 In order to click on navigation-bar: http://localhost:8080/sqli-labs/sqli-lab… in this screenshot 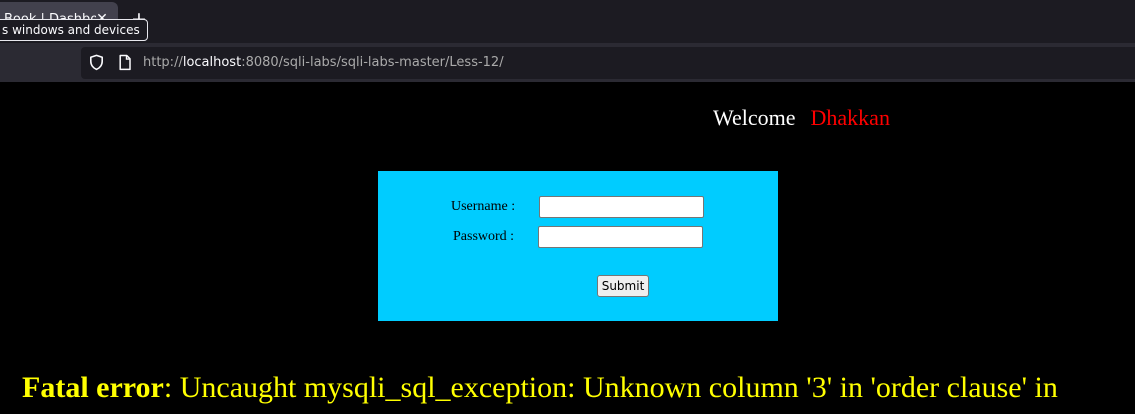, I will do `click(567, 62)`.